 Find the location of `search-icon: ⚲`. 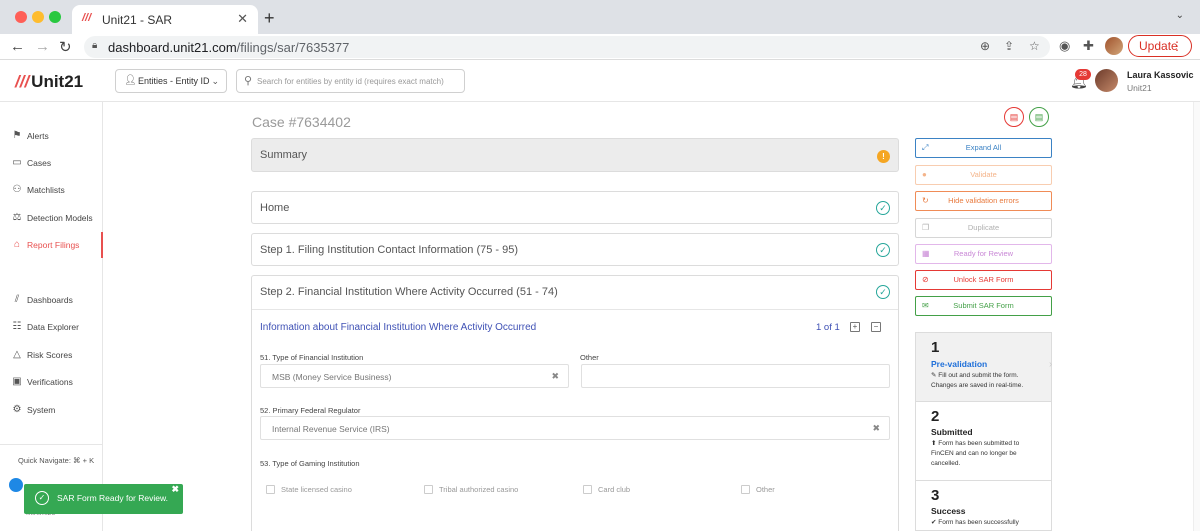

search-icon: ⚲ is located at coordinates (248, 81).